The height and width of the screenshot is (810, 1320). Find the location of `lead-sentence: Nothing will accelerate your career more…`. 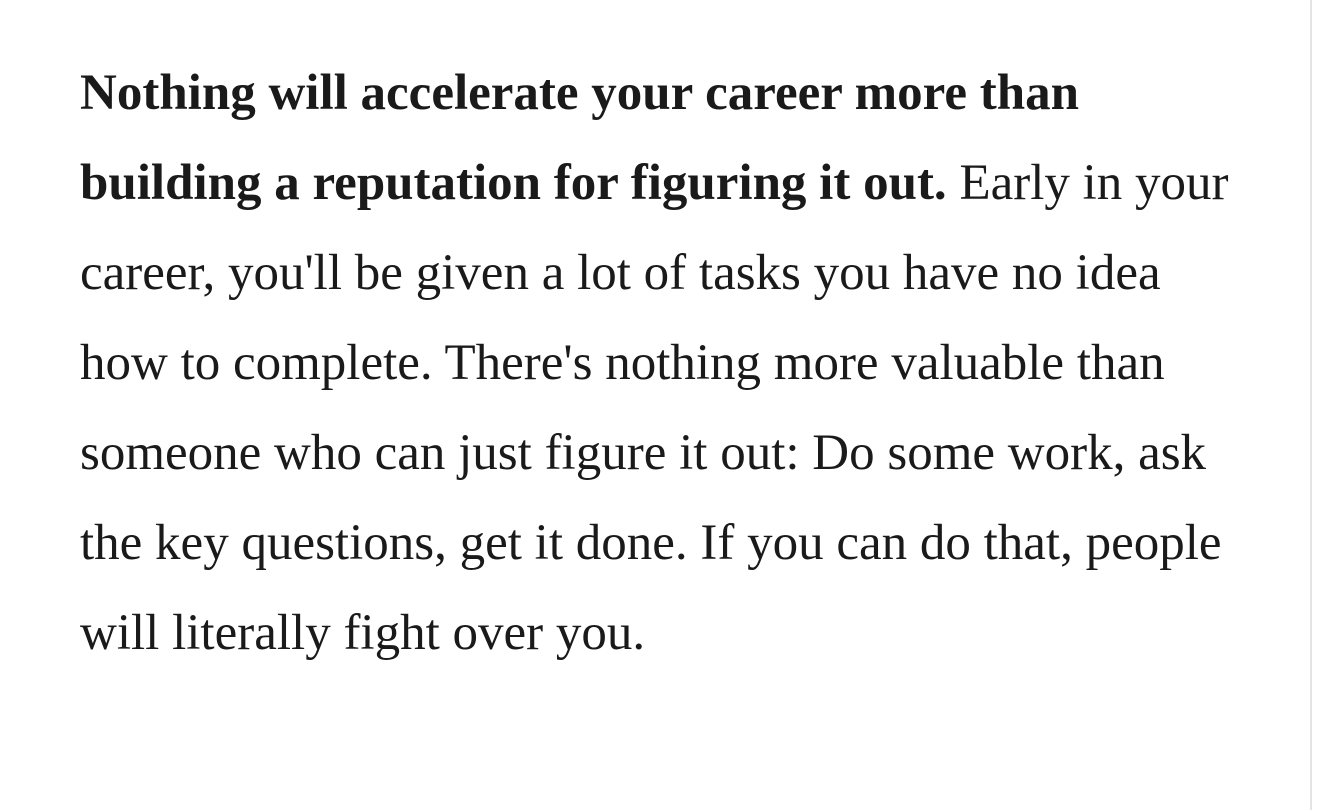

lead-sentence: Nothing will accelerate your career more… is located at coordinates (579, 138).